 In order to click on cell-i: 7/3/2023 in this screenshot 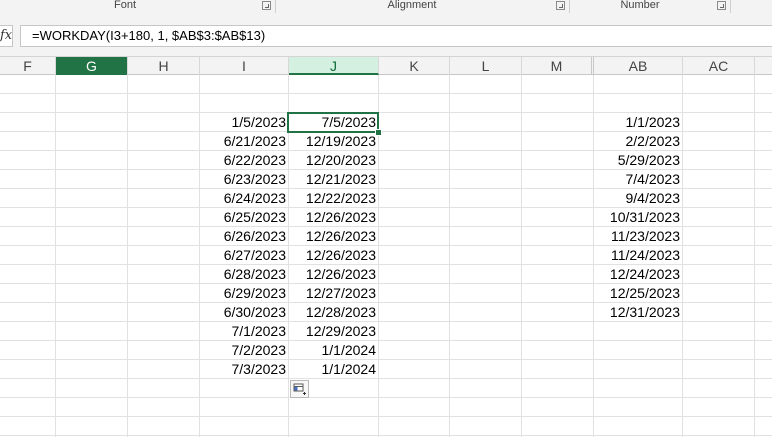, I will do `click(244, 369)`.